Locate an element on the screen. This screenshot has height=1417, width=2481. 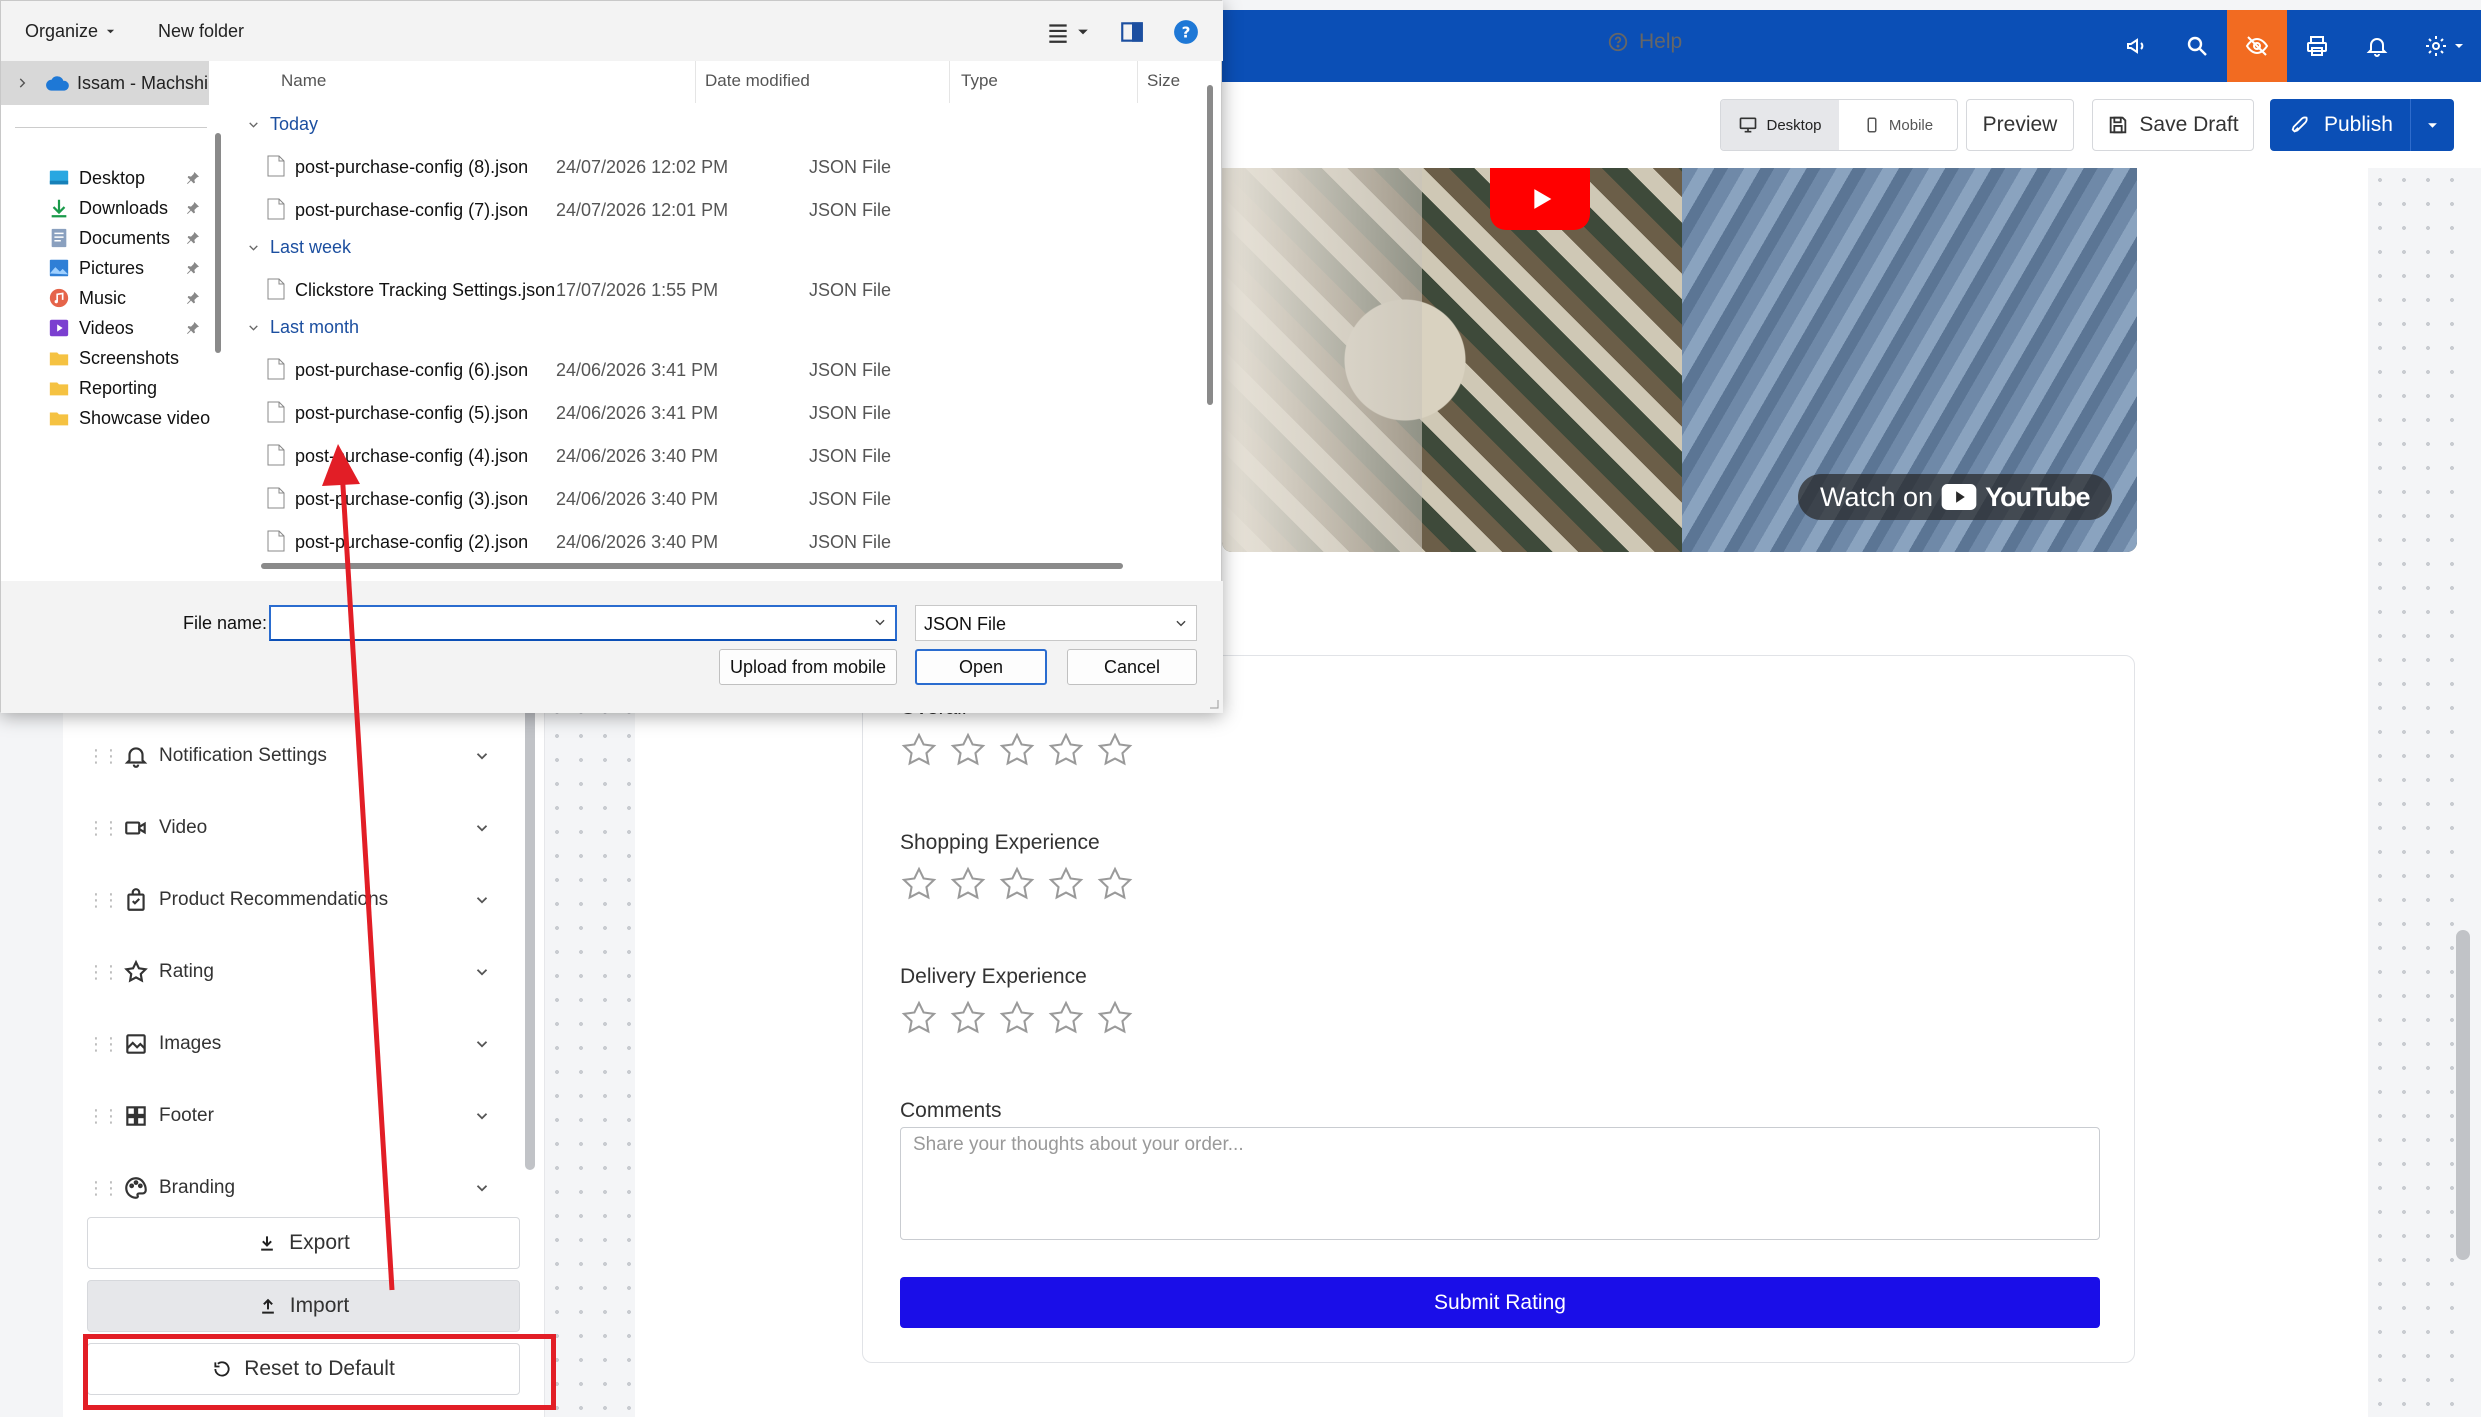
sidebar-item-footer: ⋮⋮ Footer is located at coordinates (298, 1116).